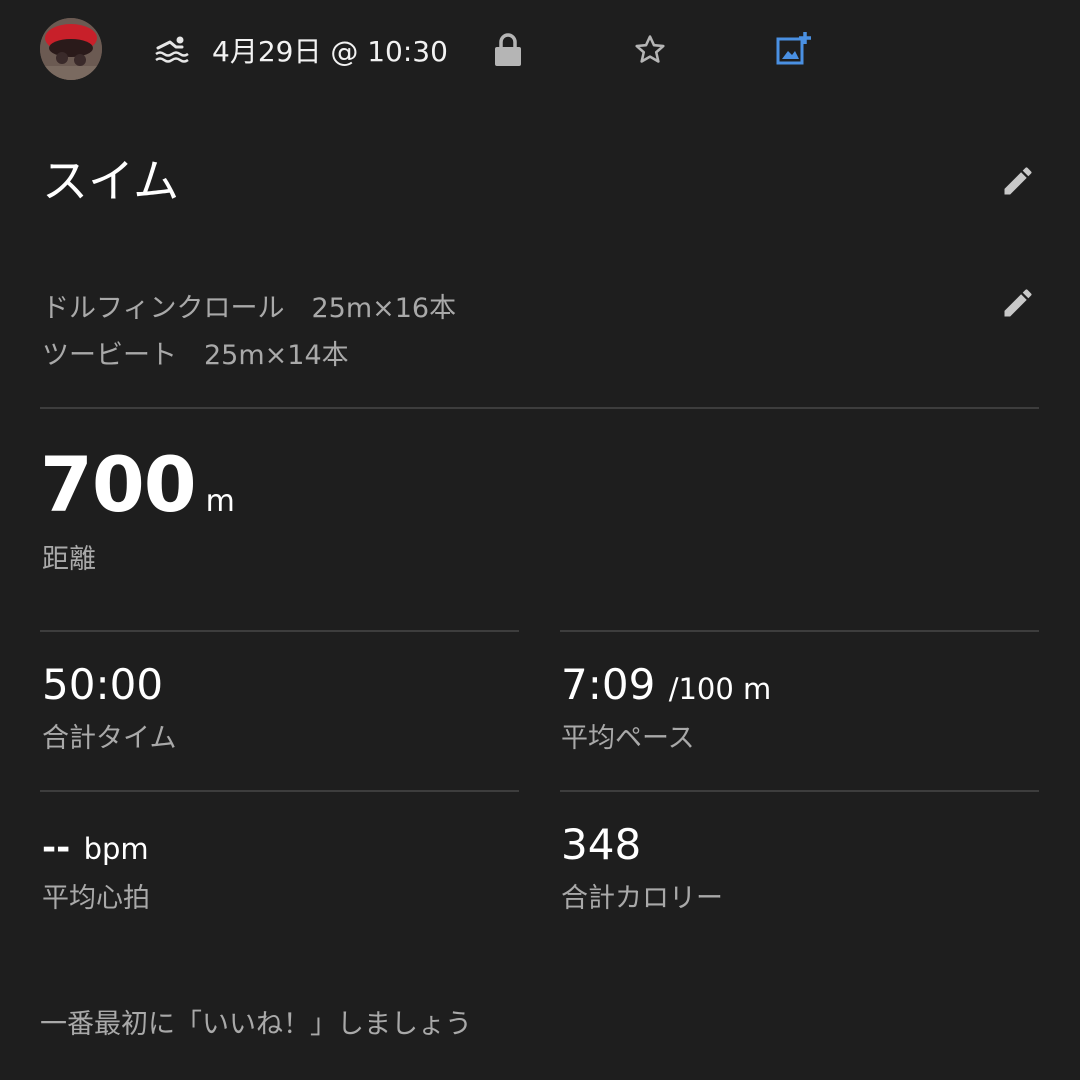 The width and height of the screenshot is (1080, 1080). I want to click on distance-stat: 700 m, so click(137, 484).